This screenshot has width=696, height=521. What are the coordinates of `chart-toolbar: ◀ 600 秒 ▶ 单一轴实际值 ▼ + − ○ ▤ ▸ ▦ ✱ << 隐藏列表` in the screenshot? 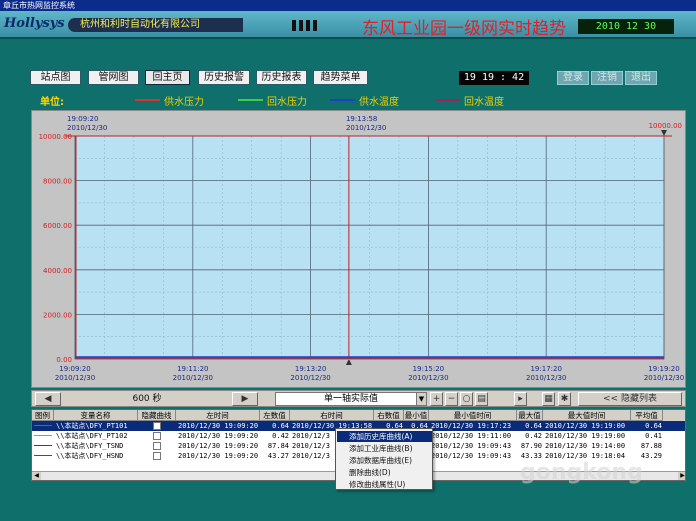 It's located at (358, 398).